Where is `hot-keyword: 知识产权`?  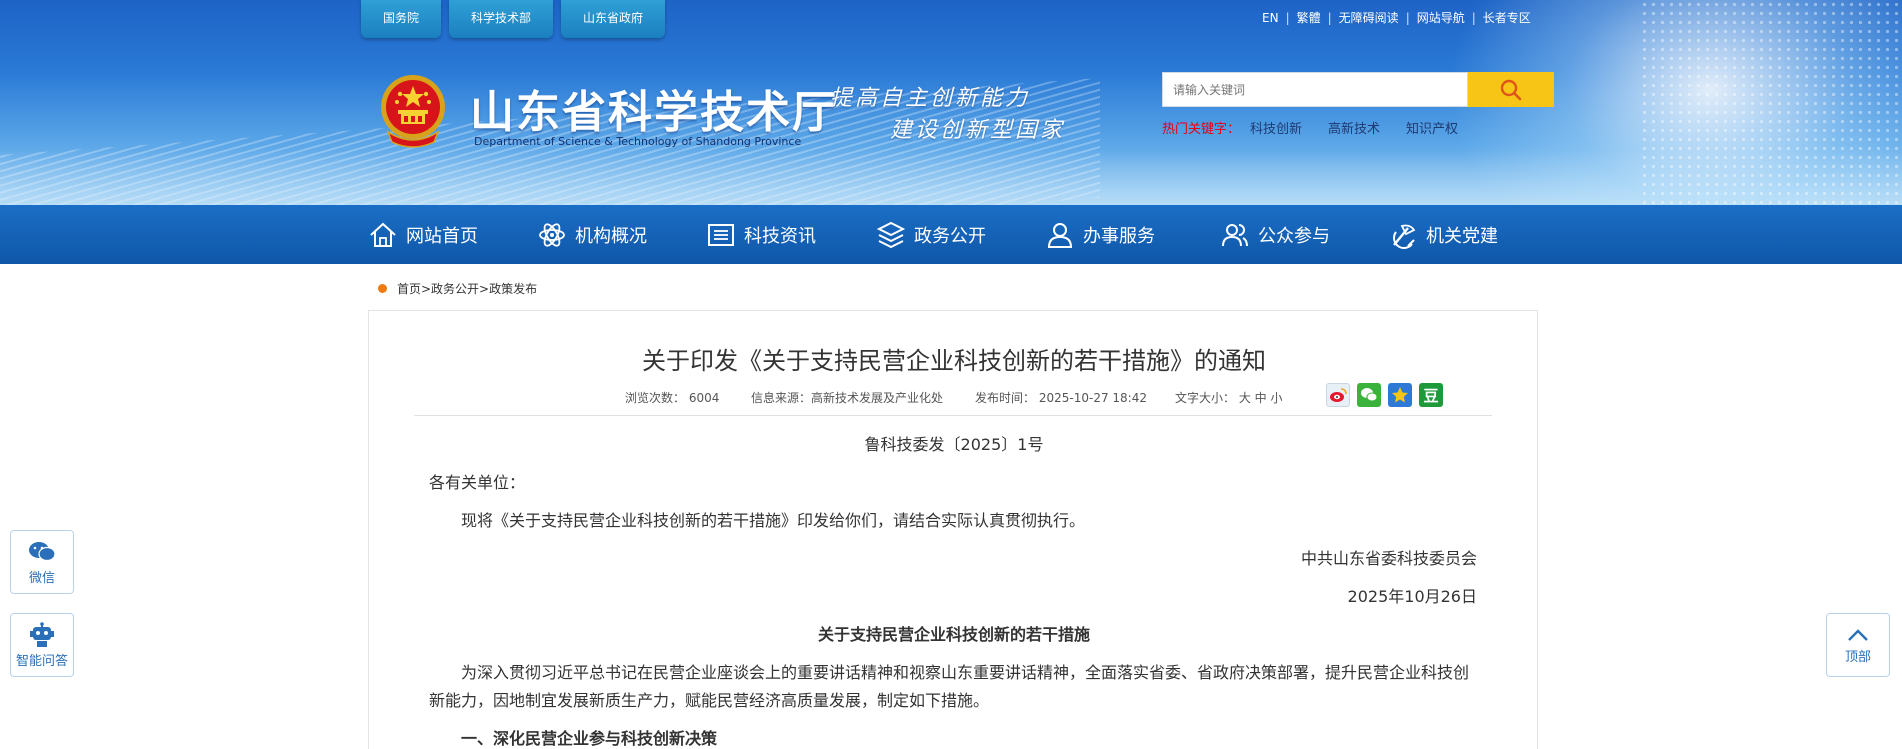
hot-keyword: 知识产权 is located at coordinates (1432, 129).